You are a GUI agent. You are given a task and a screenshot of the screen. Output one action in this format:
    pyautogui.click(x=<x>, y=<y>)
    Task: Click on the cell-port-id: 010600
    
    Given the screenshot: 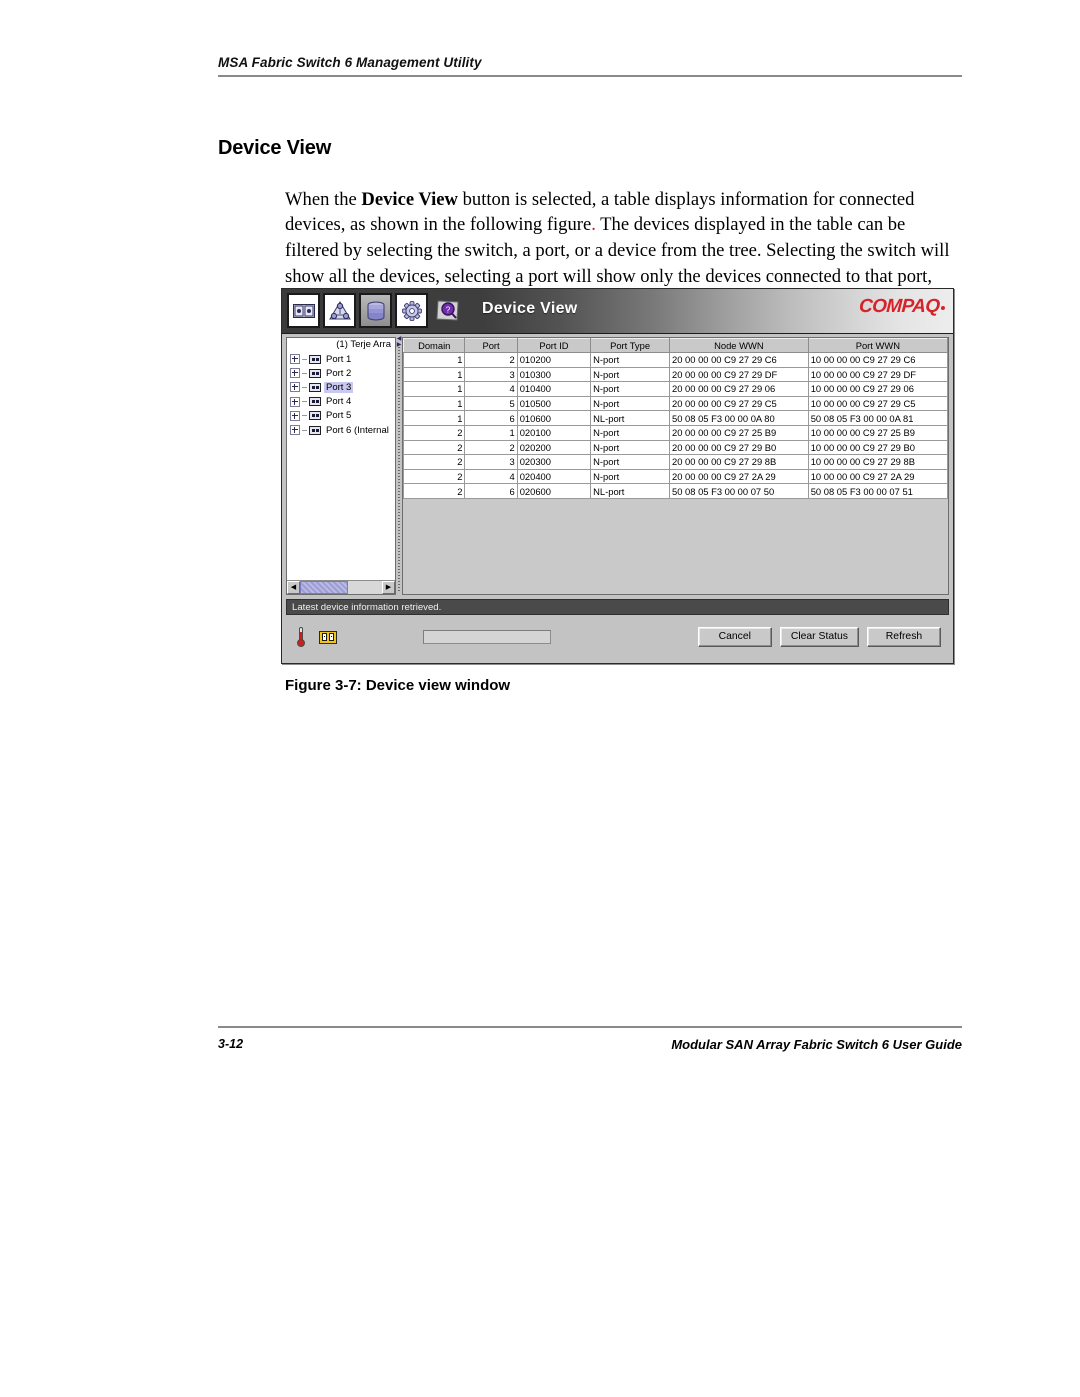 What is the action you would take?
    pyautogui.click(x=554, y=418)
    